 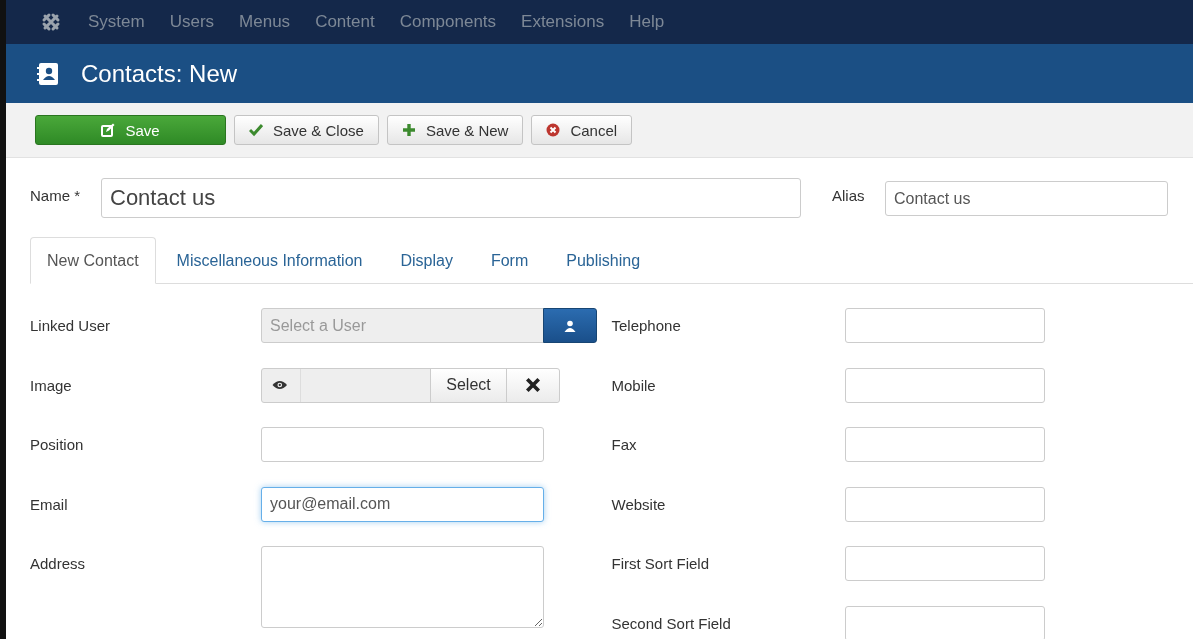 What do you see at coordinates (306, 130) in the screenshot?
I see `save-close-button: Save & Close` at bounding box center [306, 130].